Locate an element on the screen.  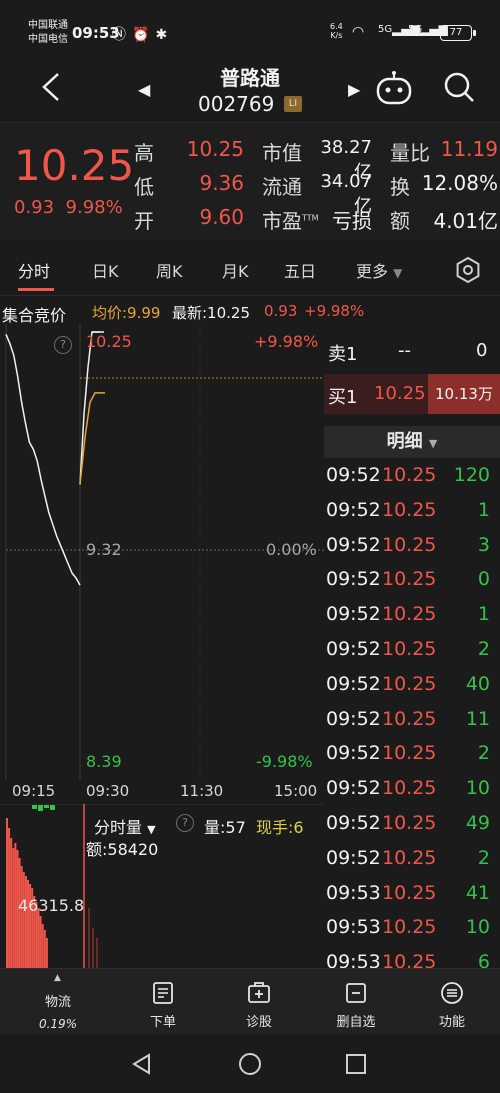
tab-five-day: 五日 is located at coordinates (300, 270).